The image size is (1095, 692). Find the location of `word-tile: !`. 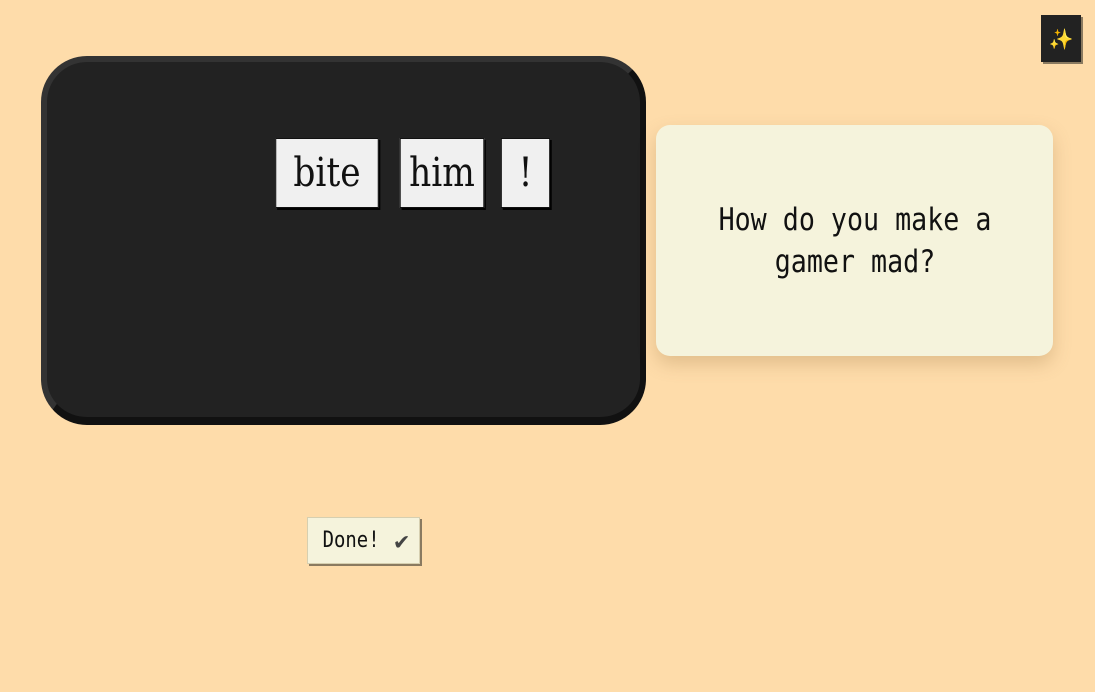

word-tile: ! is located at coordinates (525, 173).